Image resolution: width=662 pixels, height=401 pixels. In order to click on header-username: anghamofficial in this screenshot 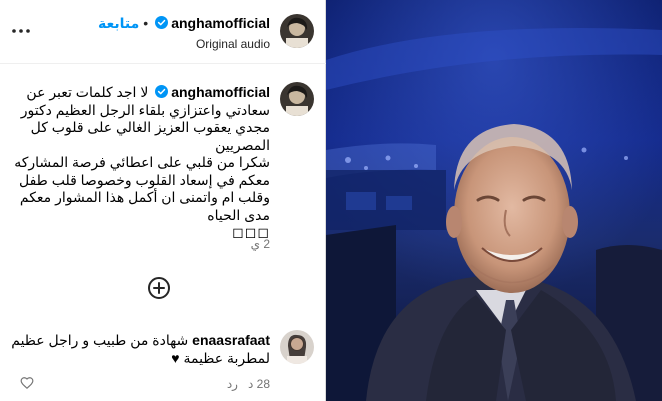, I will do `click(220, 23)`.